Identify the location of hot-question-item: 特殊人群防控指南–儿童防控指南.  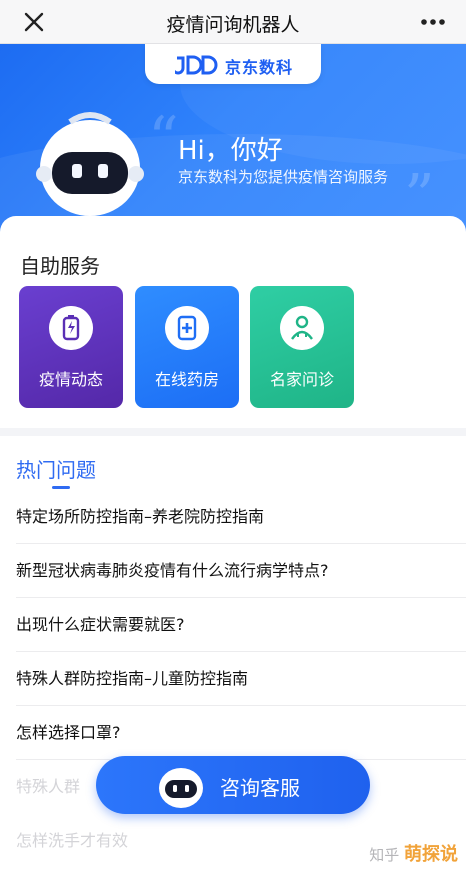
(241, 679).